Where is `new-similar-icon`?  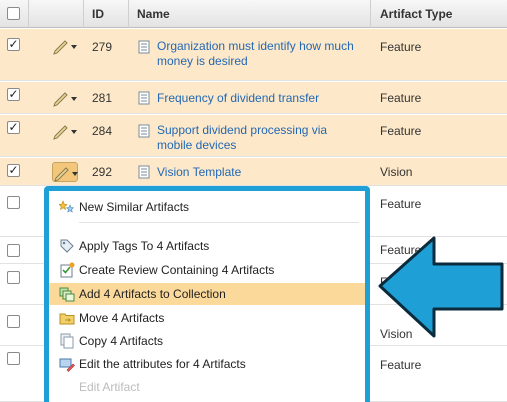
new-similar-icon is located at coordinates (66, 207).